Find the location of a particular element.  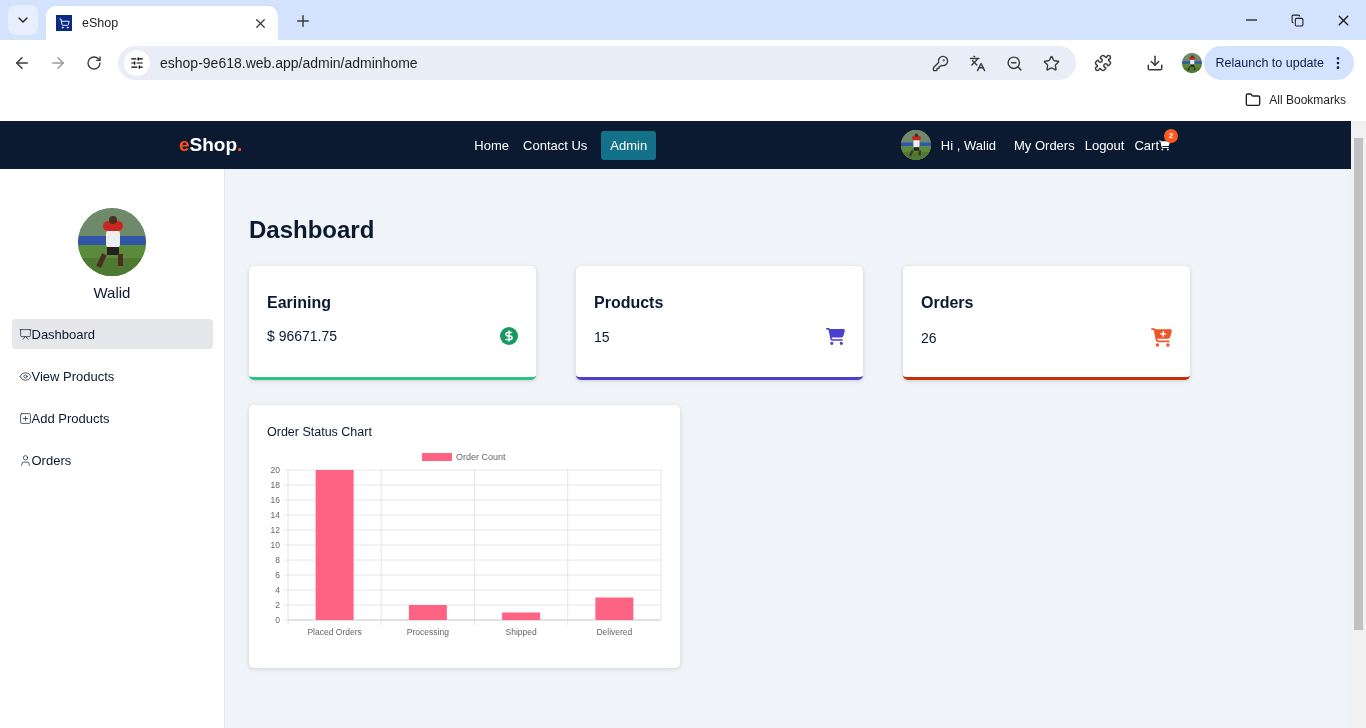

nav-link: Home is located at coordinates (492, 145).